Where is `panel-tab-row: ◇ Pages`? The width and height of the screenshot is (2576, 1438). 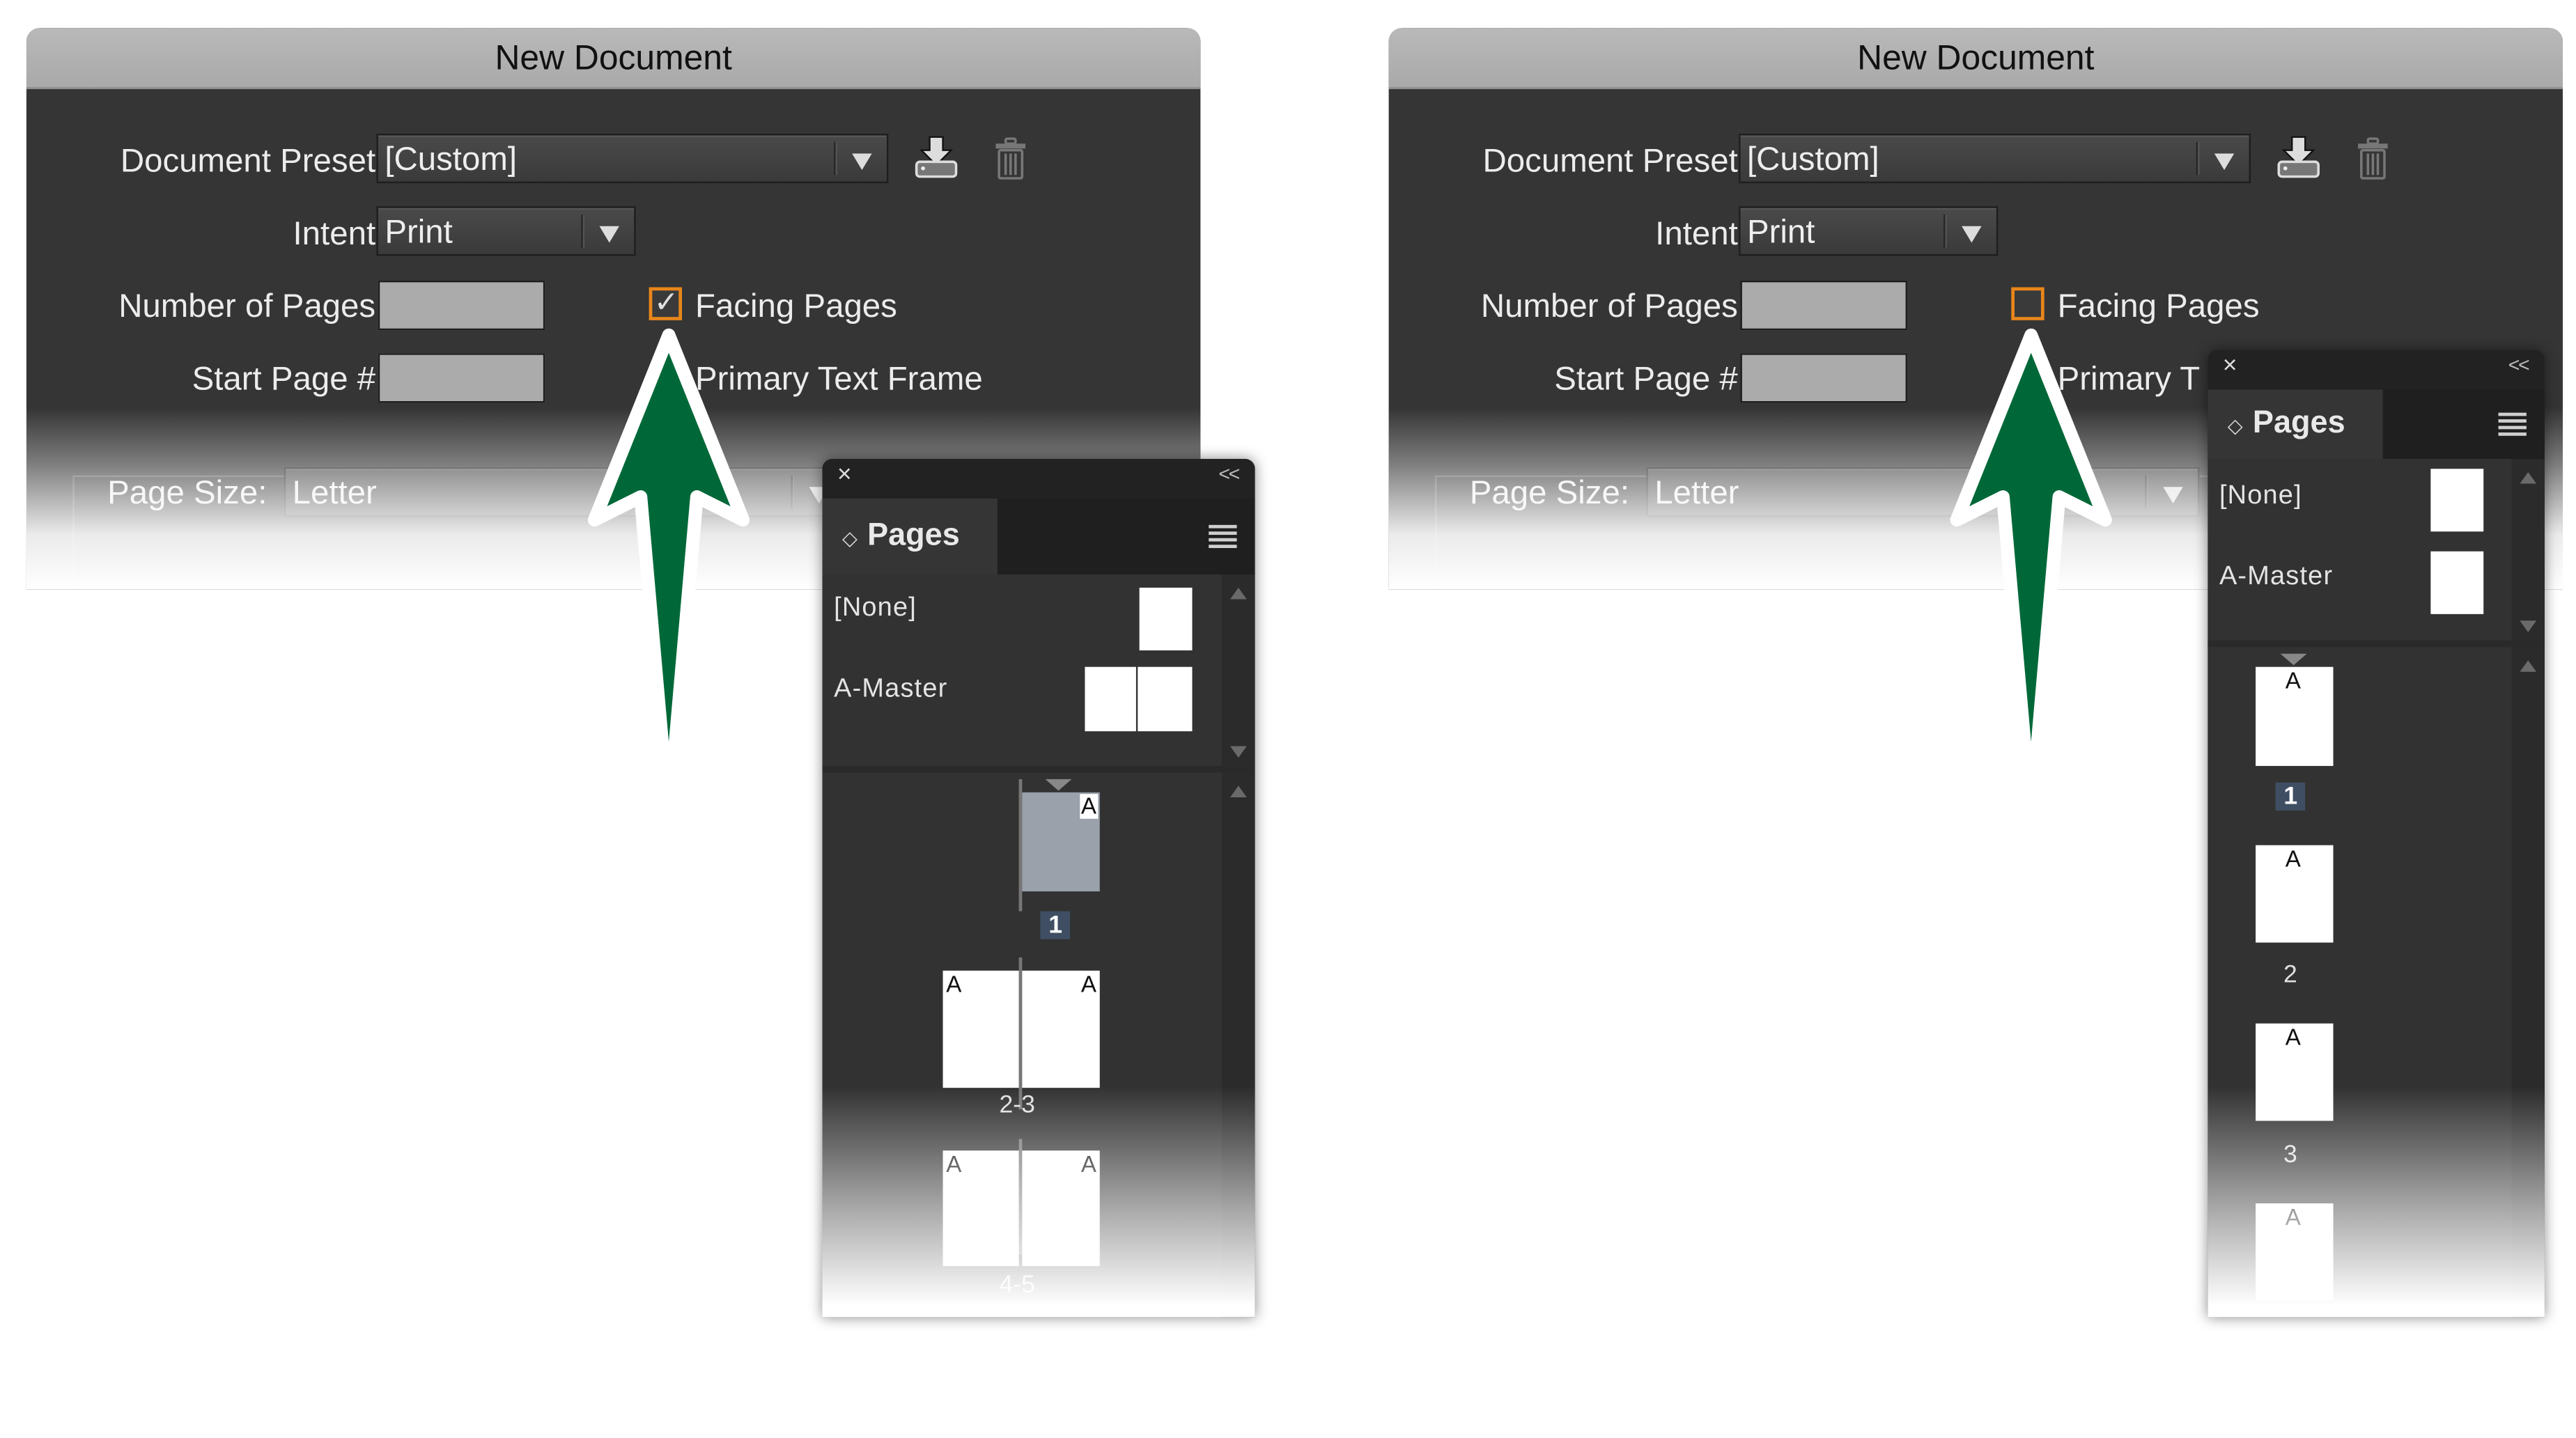
panel-tab-row: ◇ Pages is located at coordinates (2376, 424).